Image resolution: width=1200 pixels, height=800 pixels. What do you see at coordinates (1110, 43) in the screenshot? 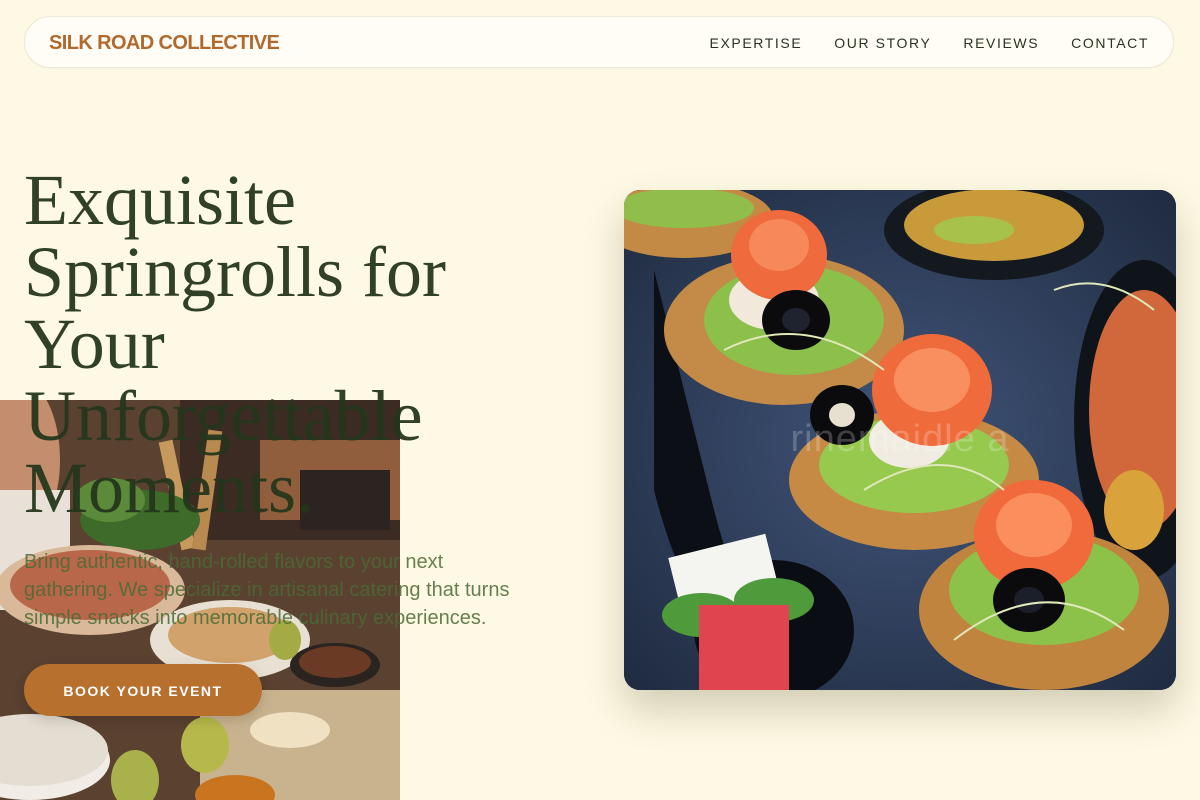
I see `nav-link-contact: CONTACT` at bounding box center [1110, 43].